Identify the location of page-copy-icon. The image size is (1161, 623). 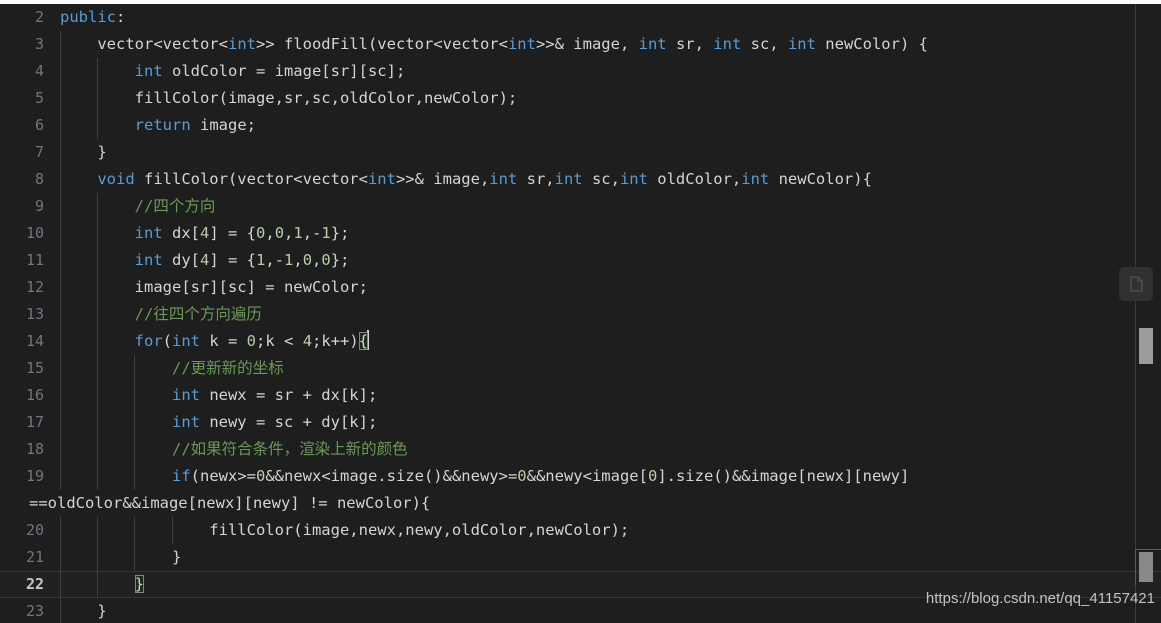
(1136, 284).